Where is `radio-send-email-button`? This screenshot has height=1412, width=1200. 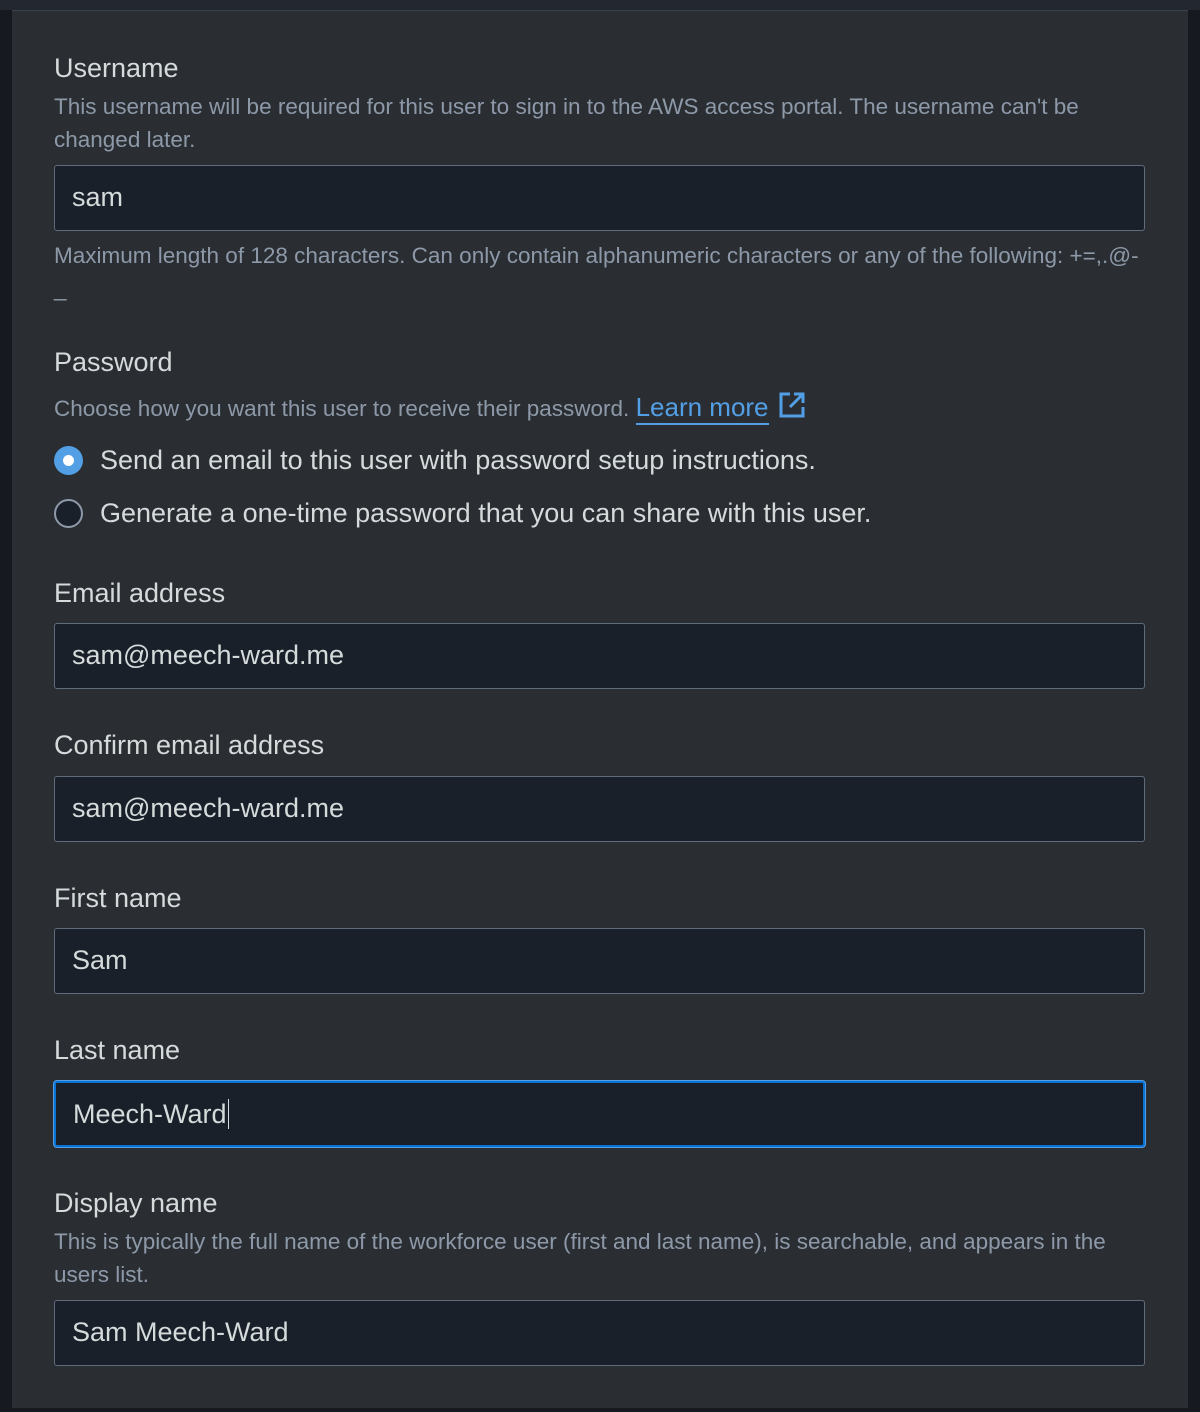 radio-send-email-button is located at coordinates (68, 460).